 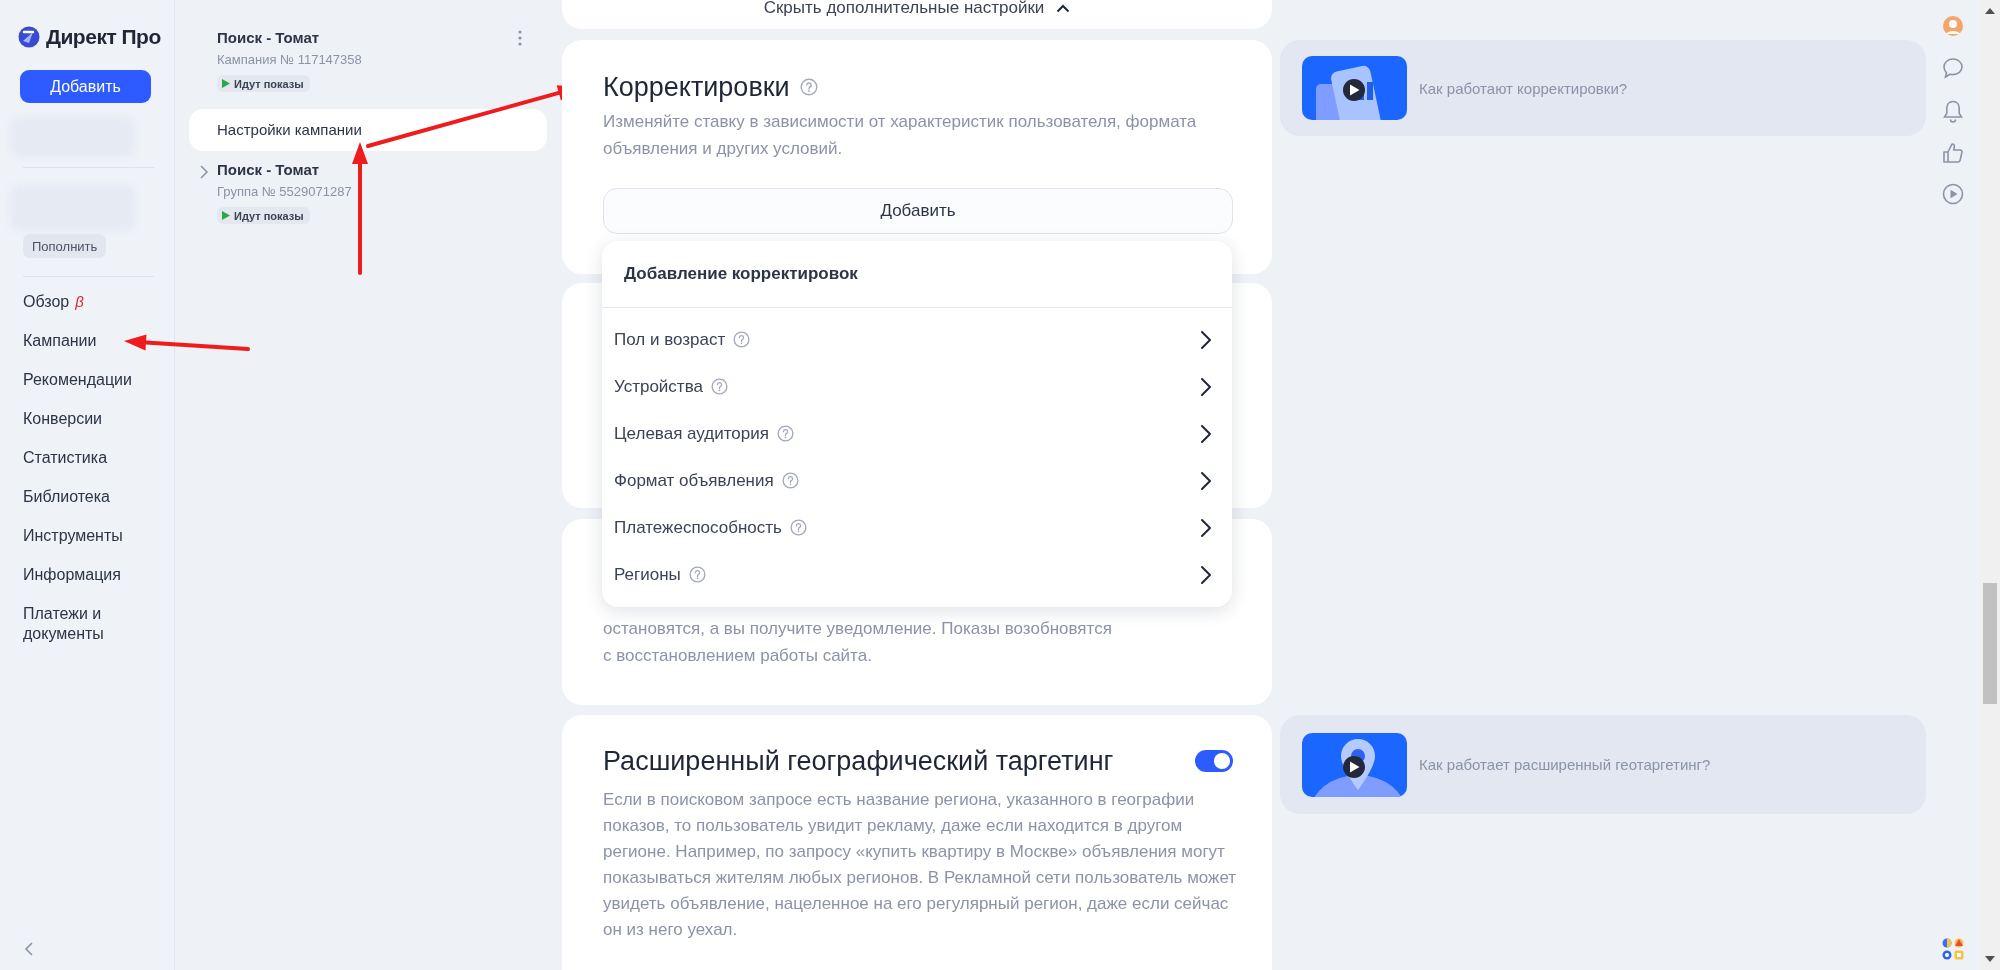 I want to click on scrollbar-thumb, so click(x=1990, y=643).